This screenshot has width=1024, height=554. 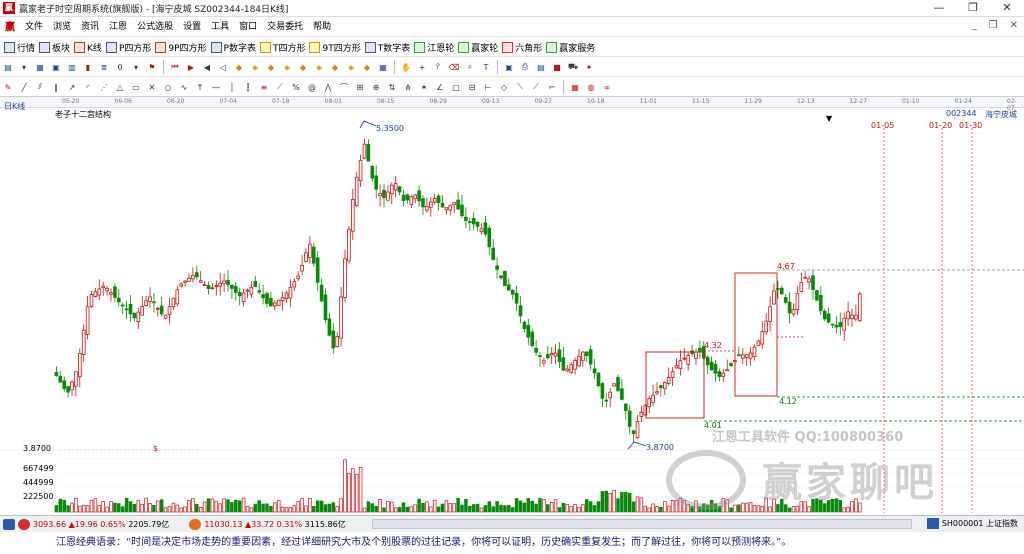 What do you see at coordinates (136, 87) in the screenshot?
I see `rect-icon: ▭` at bounding box center [136, 87].